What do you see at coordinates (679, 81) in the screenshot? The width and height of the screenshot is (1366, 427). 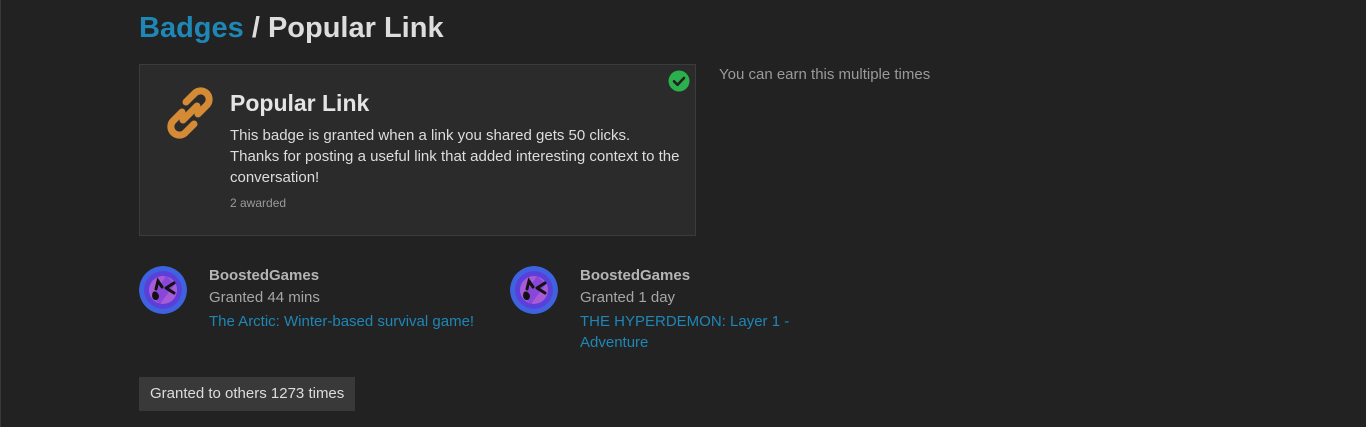 I see `check-circle-icon` at bounding box center [679, 81].